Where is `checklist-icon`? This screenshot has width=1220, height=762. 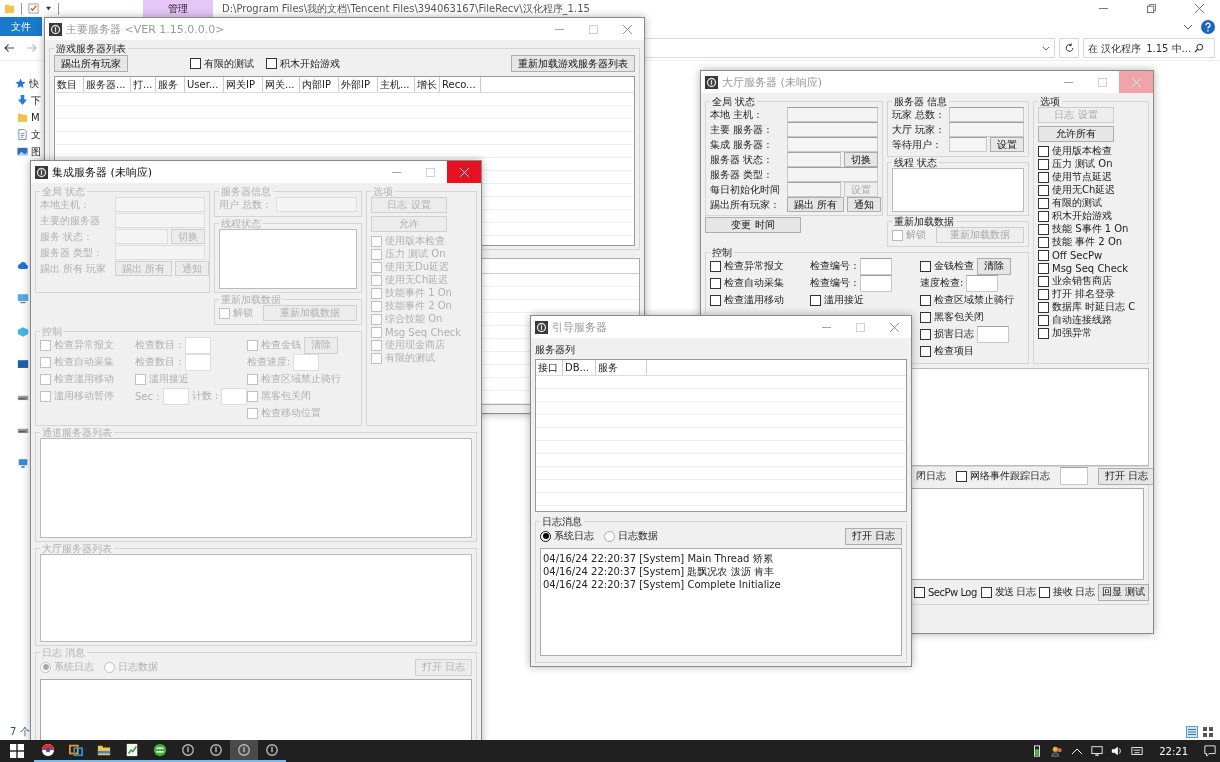 checklist-icon is located at coordinates (33, 8).